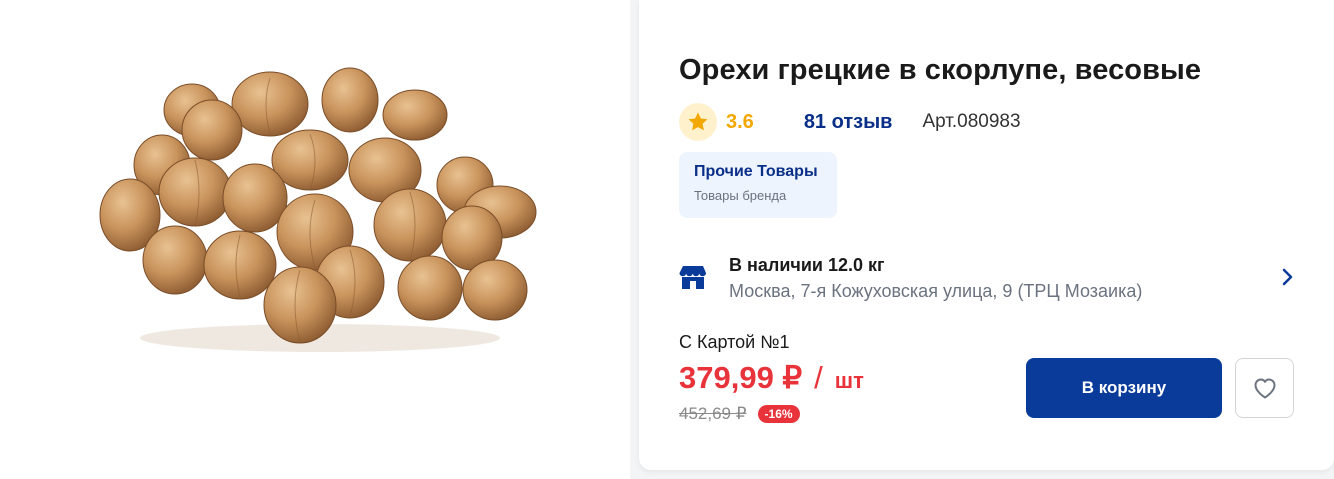  I want to click on star-icon, so click(698, 121).